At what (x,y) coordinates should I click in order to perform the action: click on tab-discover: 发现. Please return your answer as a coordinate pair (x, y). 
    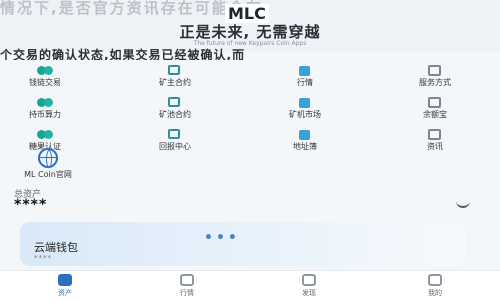
    Looking at the image, I should click on (309, 286).